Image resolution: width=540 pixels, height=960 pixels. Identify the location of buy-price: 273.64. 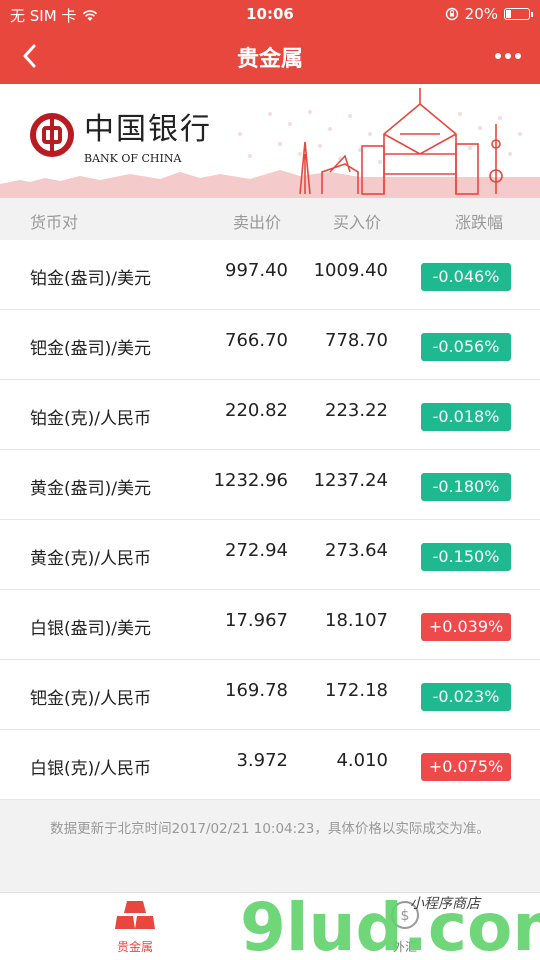
(356, 550).